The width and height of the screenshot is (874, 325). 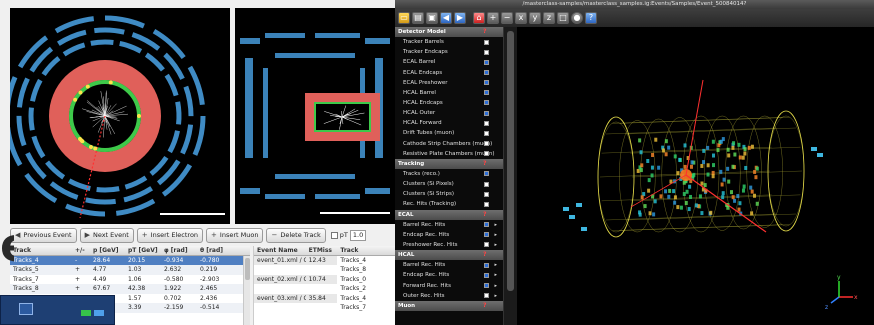 What do you see at coordinates (130, 289) in the screenshot?
I see `table-row: Tracks_8 + 67.67 42.38 1.922 2.465` at bounding box center [130, 289].